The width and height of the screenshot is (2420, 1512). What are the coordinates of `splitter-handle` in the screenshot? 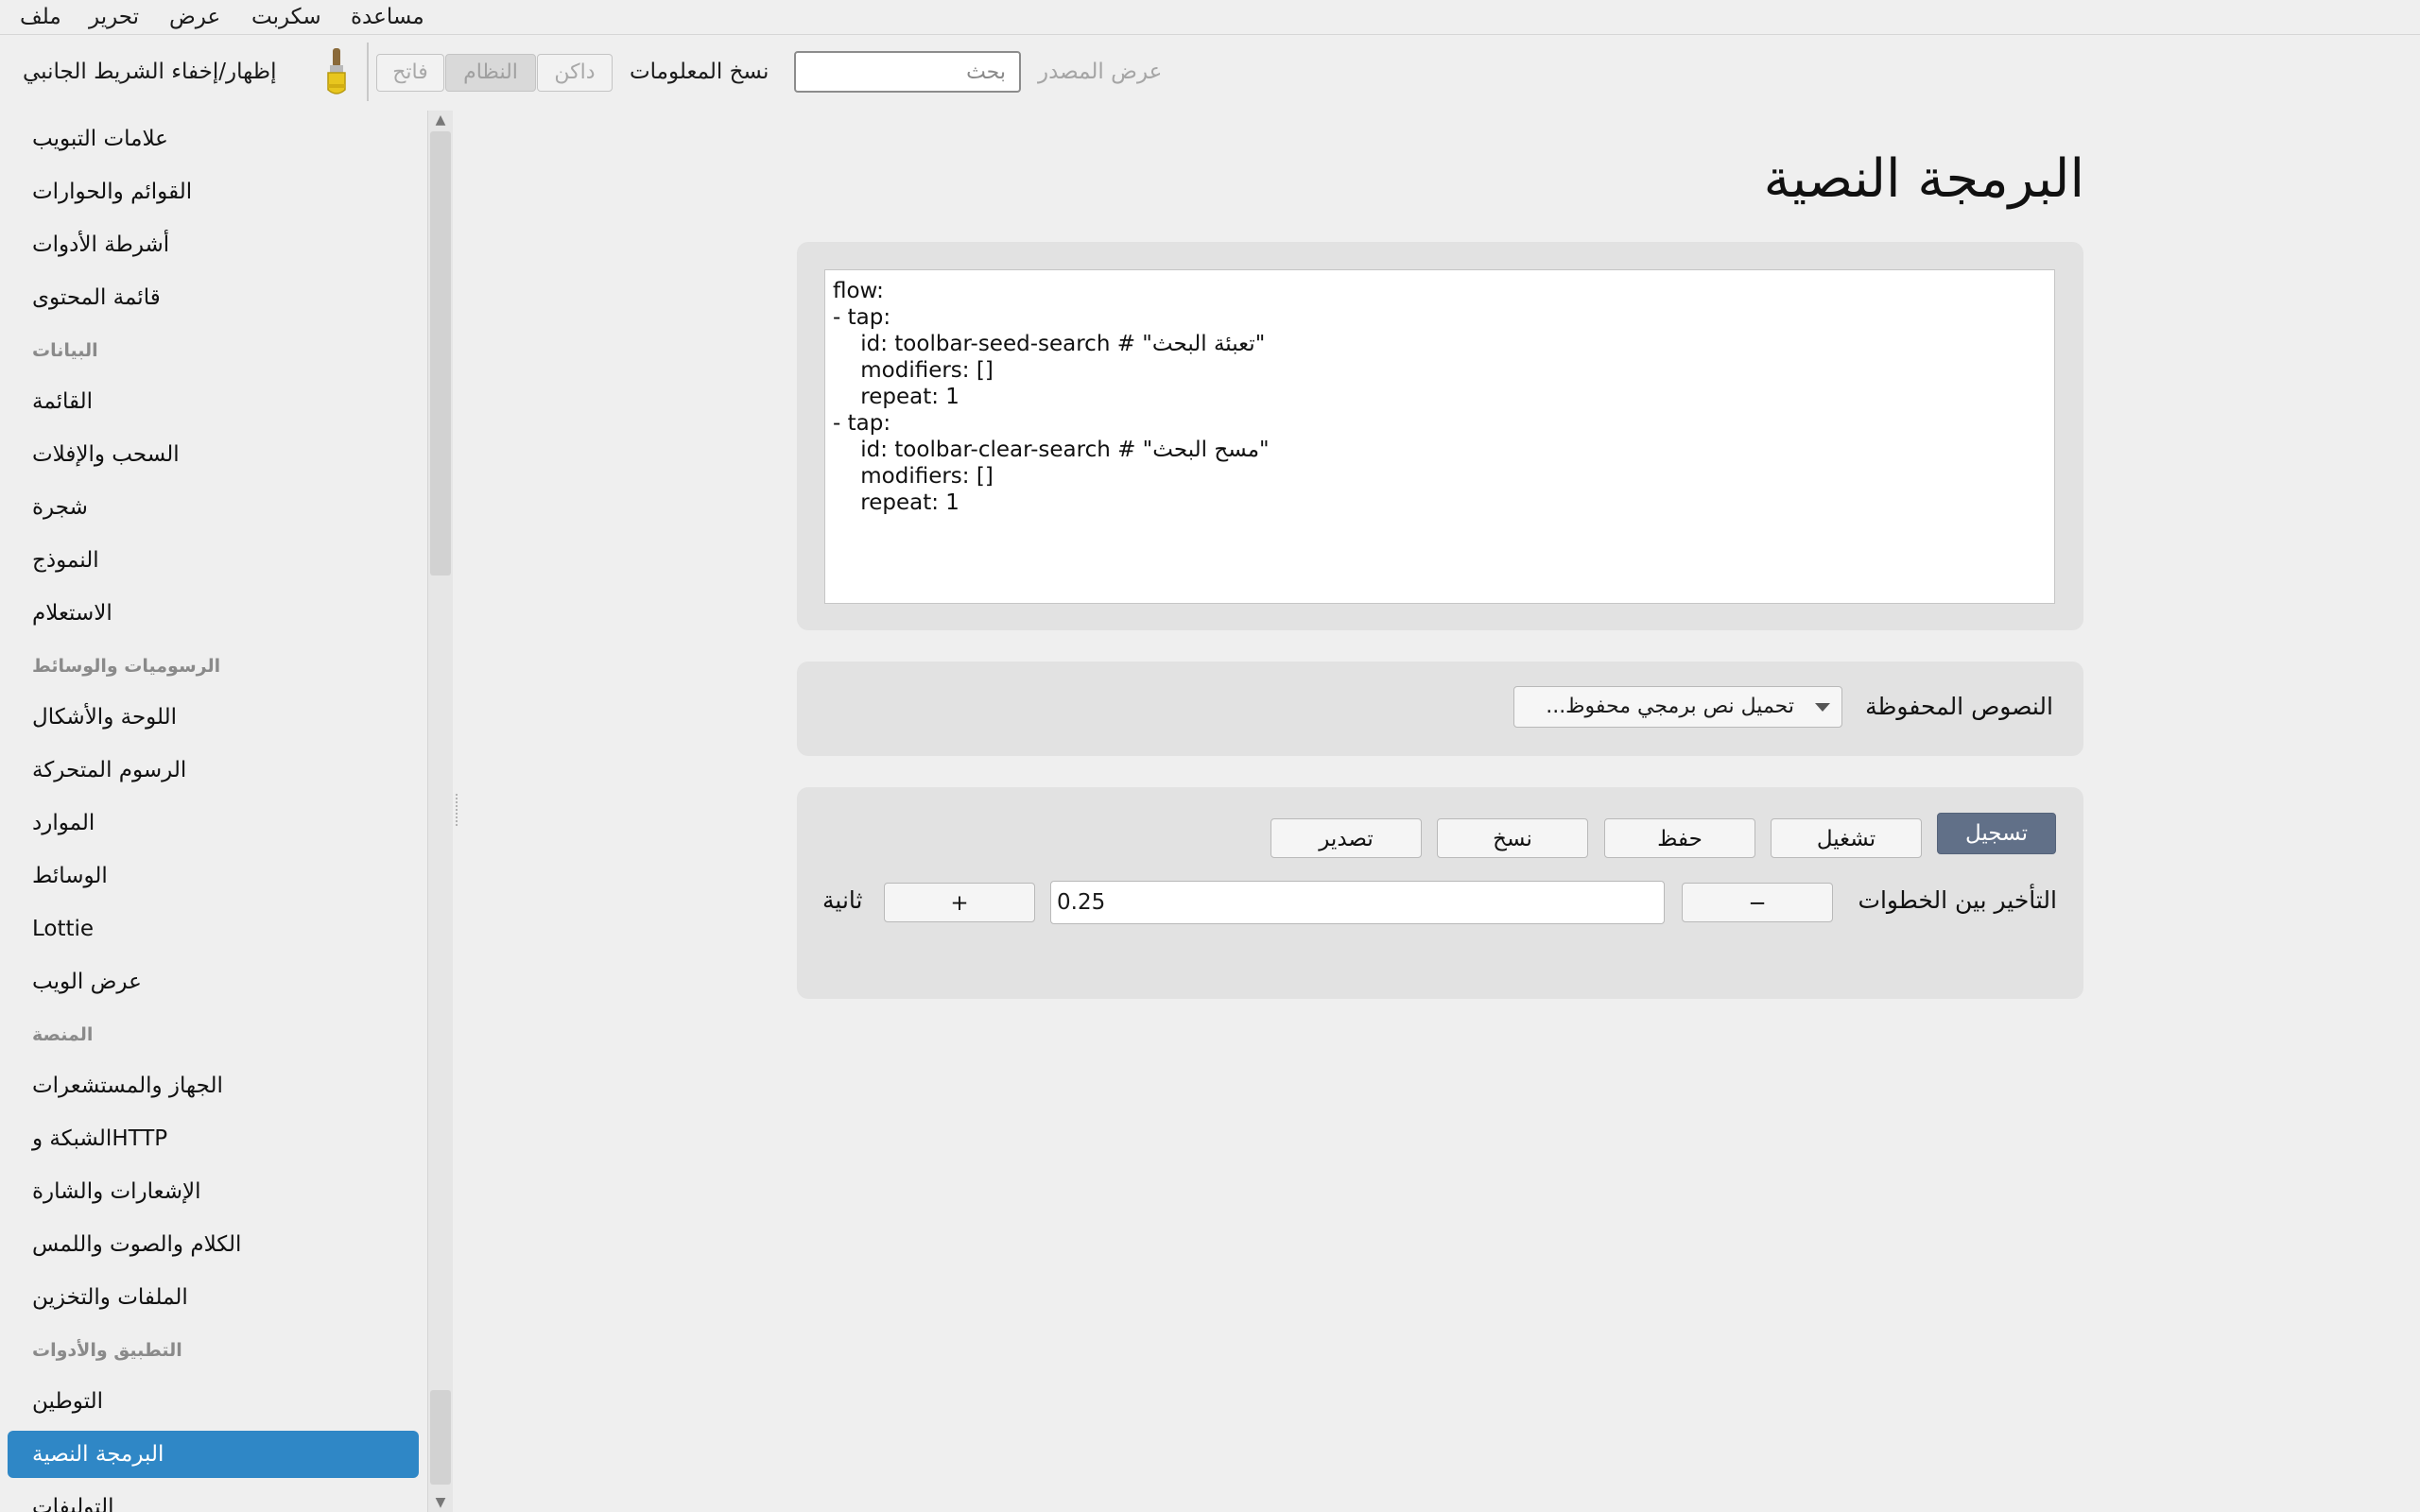 It's located at (457, 810).